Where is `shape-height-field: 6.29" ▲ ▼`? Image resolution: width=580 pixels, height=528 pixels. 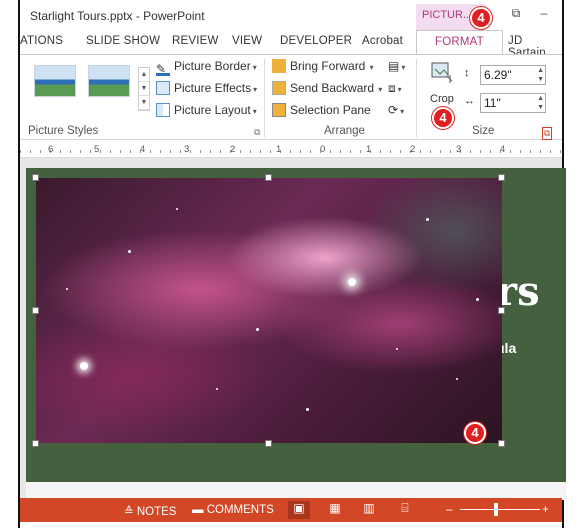
shape-height-field: 6.29" ▲ ▼ is located at coordinates (513, 75).